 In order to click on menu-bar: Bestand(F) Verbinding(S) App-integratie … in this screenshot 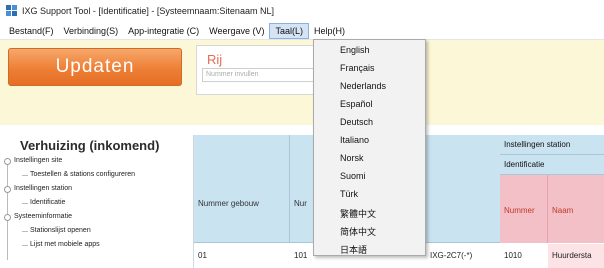, I will do `click(302, 31)`.